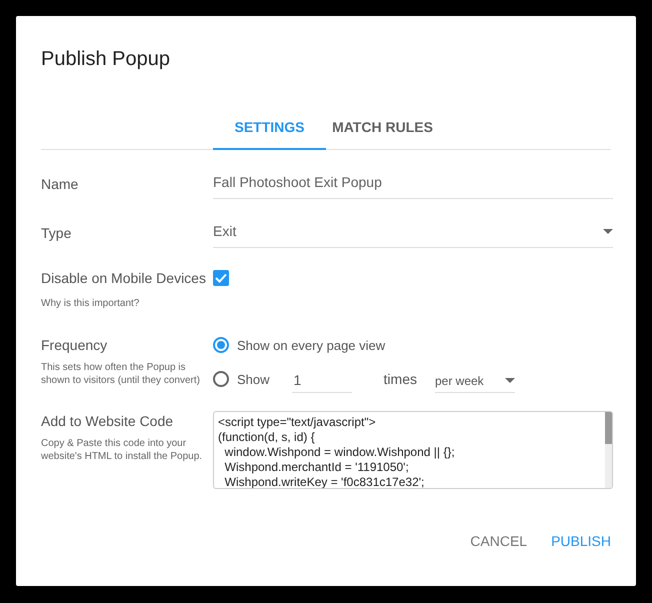 The width and height of the screenshot is (652, 603). What do you see at coordinates (413, 186) in the screenshot?
I see `name-field: Fall Photoshoot Exit Popup` at bounding box center [413, 186].